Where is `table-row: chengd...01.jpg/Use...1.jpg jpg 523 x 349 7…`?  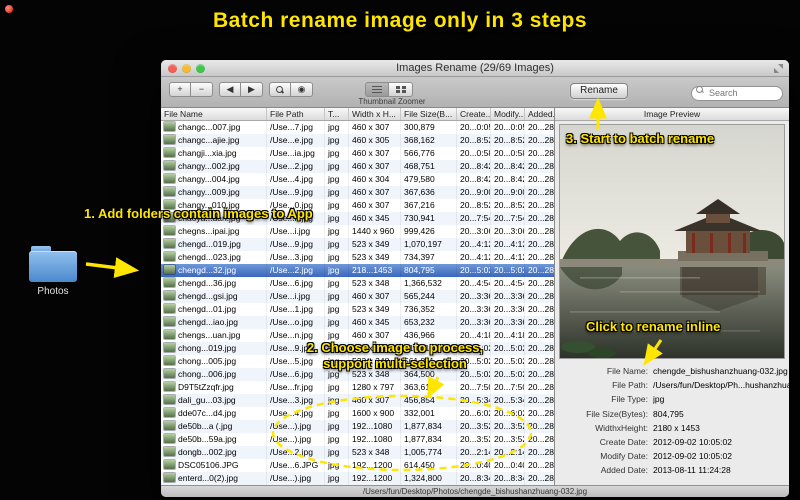
table-row: chengd...01.jpg/Use...1.jpg jpg 523 x 349 7… is located at coordinates (357, 309).